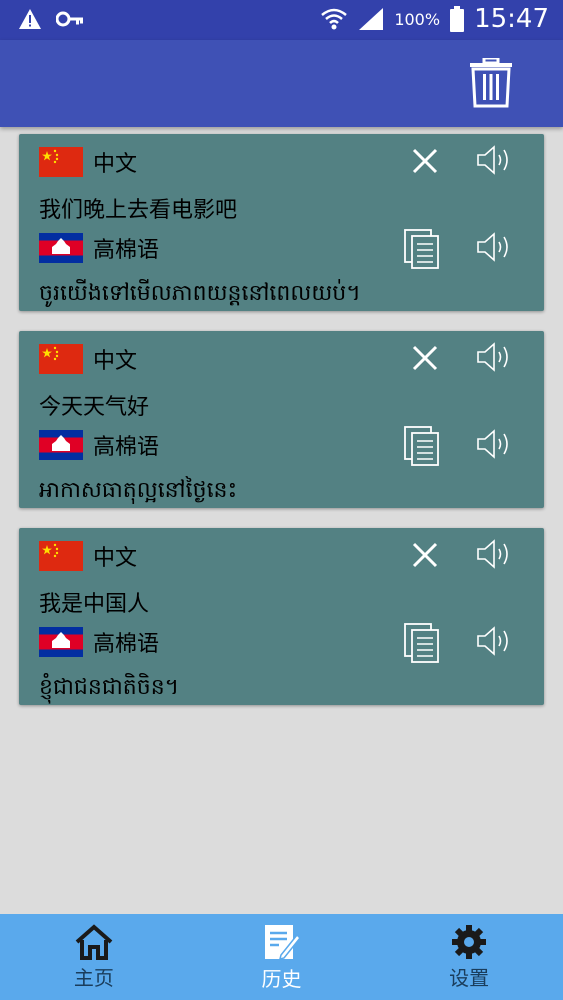 The height and width of the screenshot is (1000, 563). Describe the element at coordinates (69, 19) in the screenshot. I see `key-icon` at that location.